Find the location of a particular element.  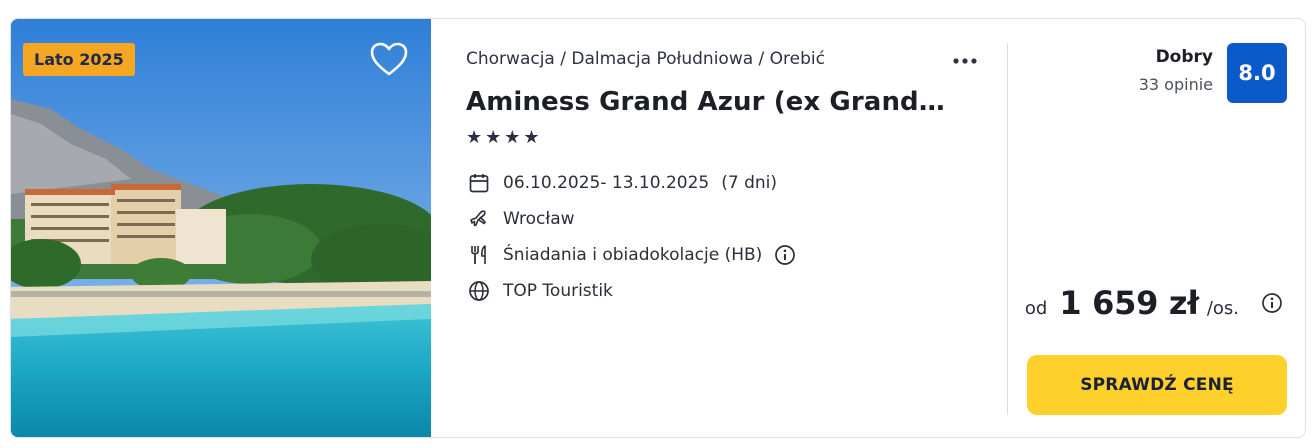

price: od 1 659 zł /os. is located at coordinates (1154, 303).